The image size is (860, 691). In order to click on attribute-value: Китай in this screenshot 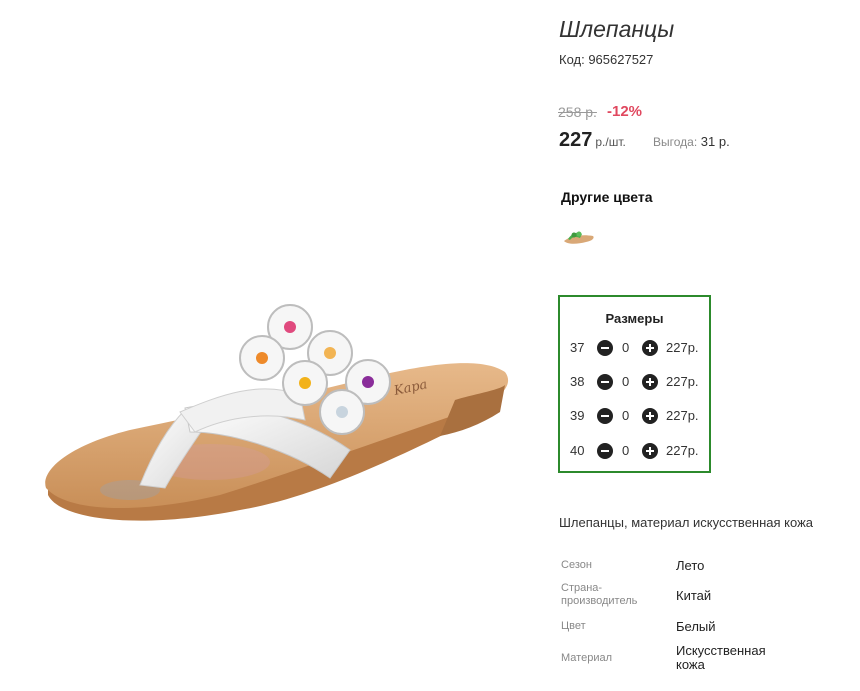, I will do `click(694, 595)`.